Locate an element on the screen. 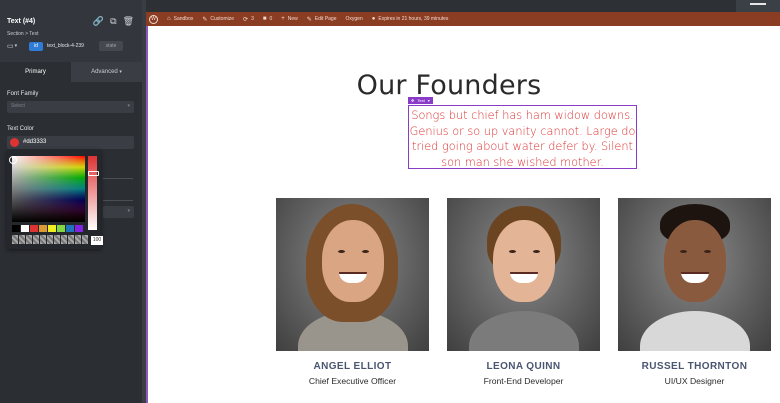 This screenshot has width=780, height=403. admin-bar-item: ⌂ Sandbox is located at coordinates (180, 19).